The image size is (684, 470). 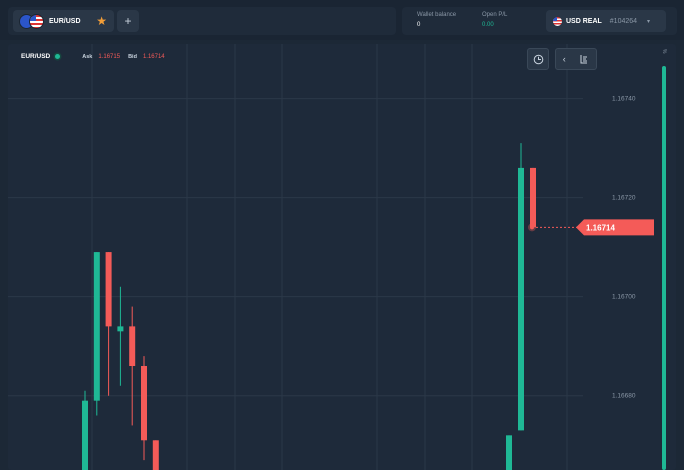 What do you see at coordinates (87, 56) in the screenshot?
I see `ask-label: Ask` at bounding box center [87, 56].